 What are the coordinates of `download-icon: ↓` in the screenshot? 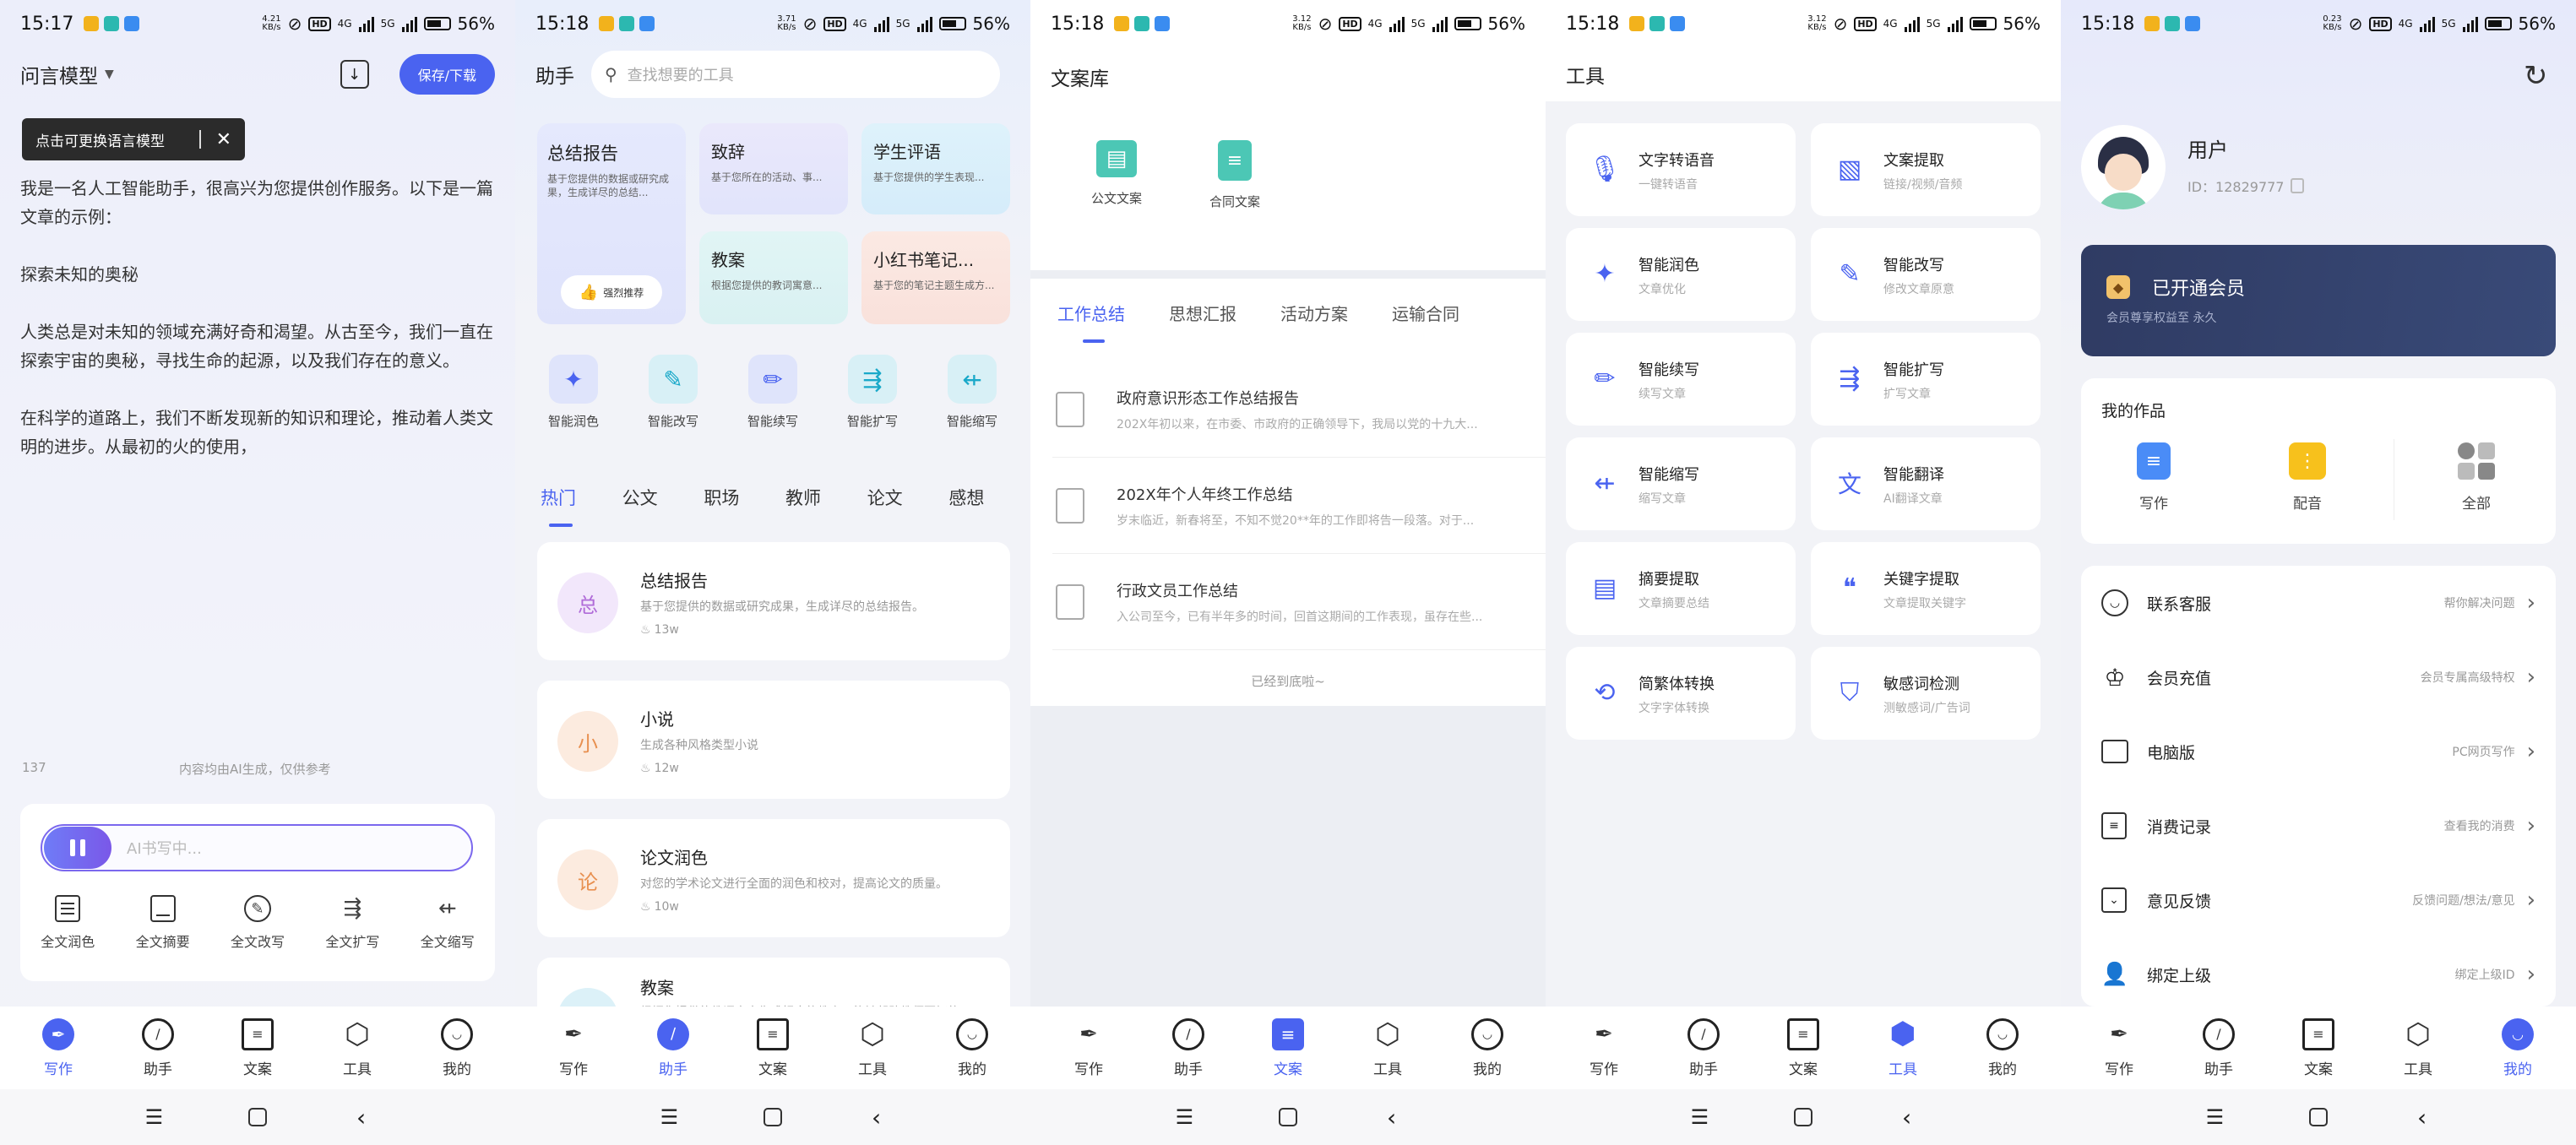 It's located at (354, 74).